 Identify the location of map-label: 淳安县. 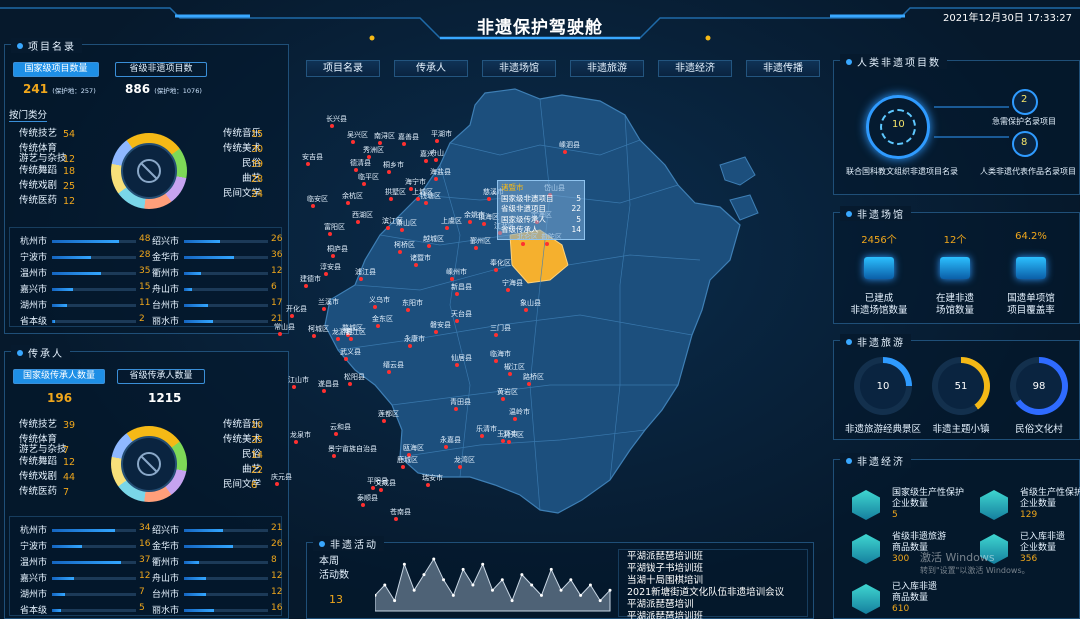
(330, 267).